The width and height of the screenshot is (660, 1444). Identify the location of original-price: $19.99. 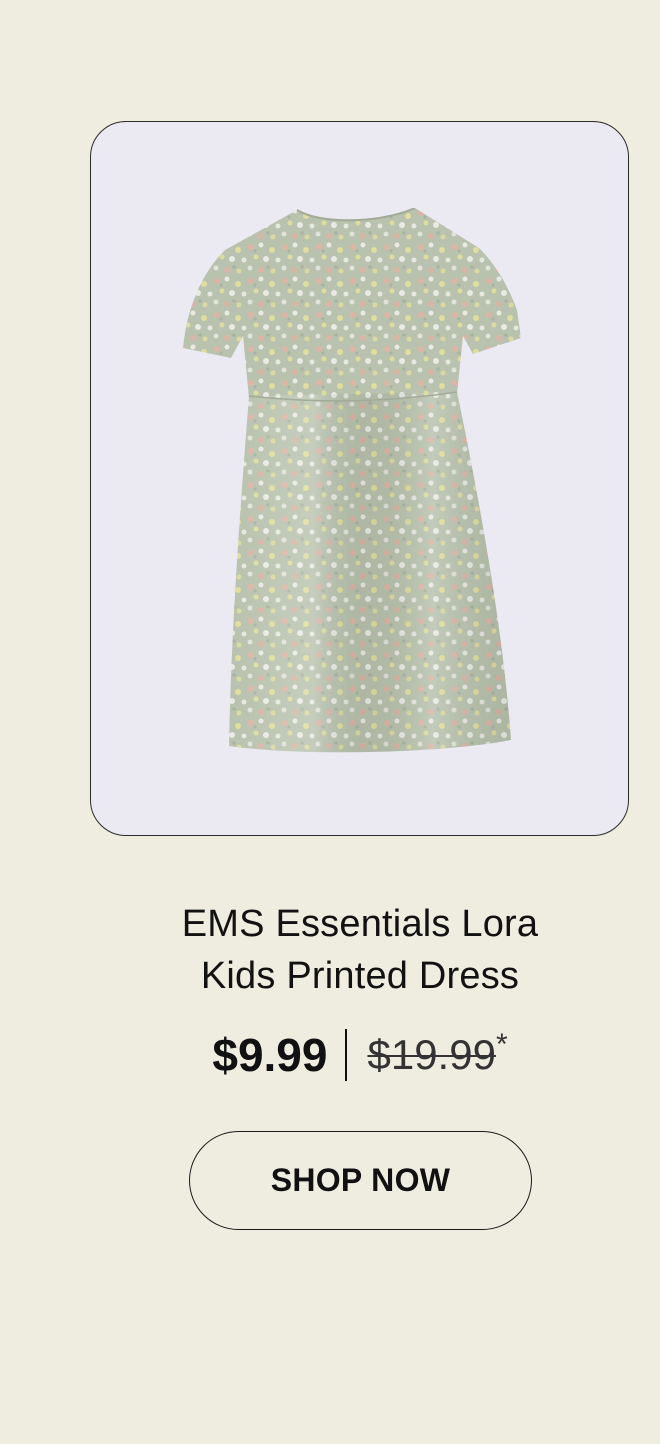
(431, 1054).